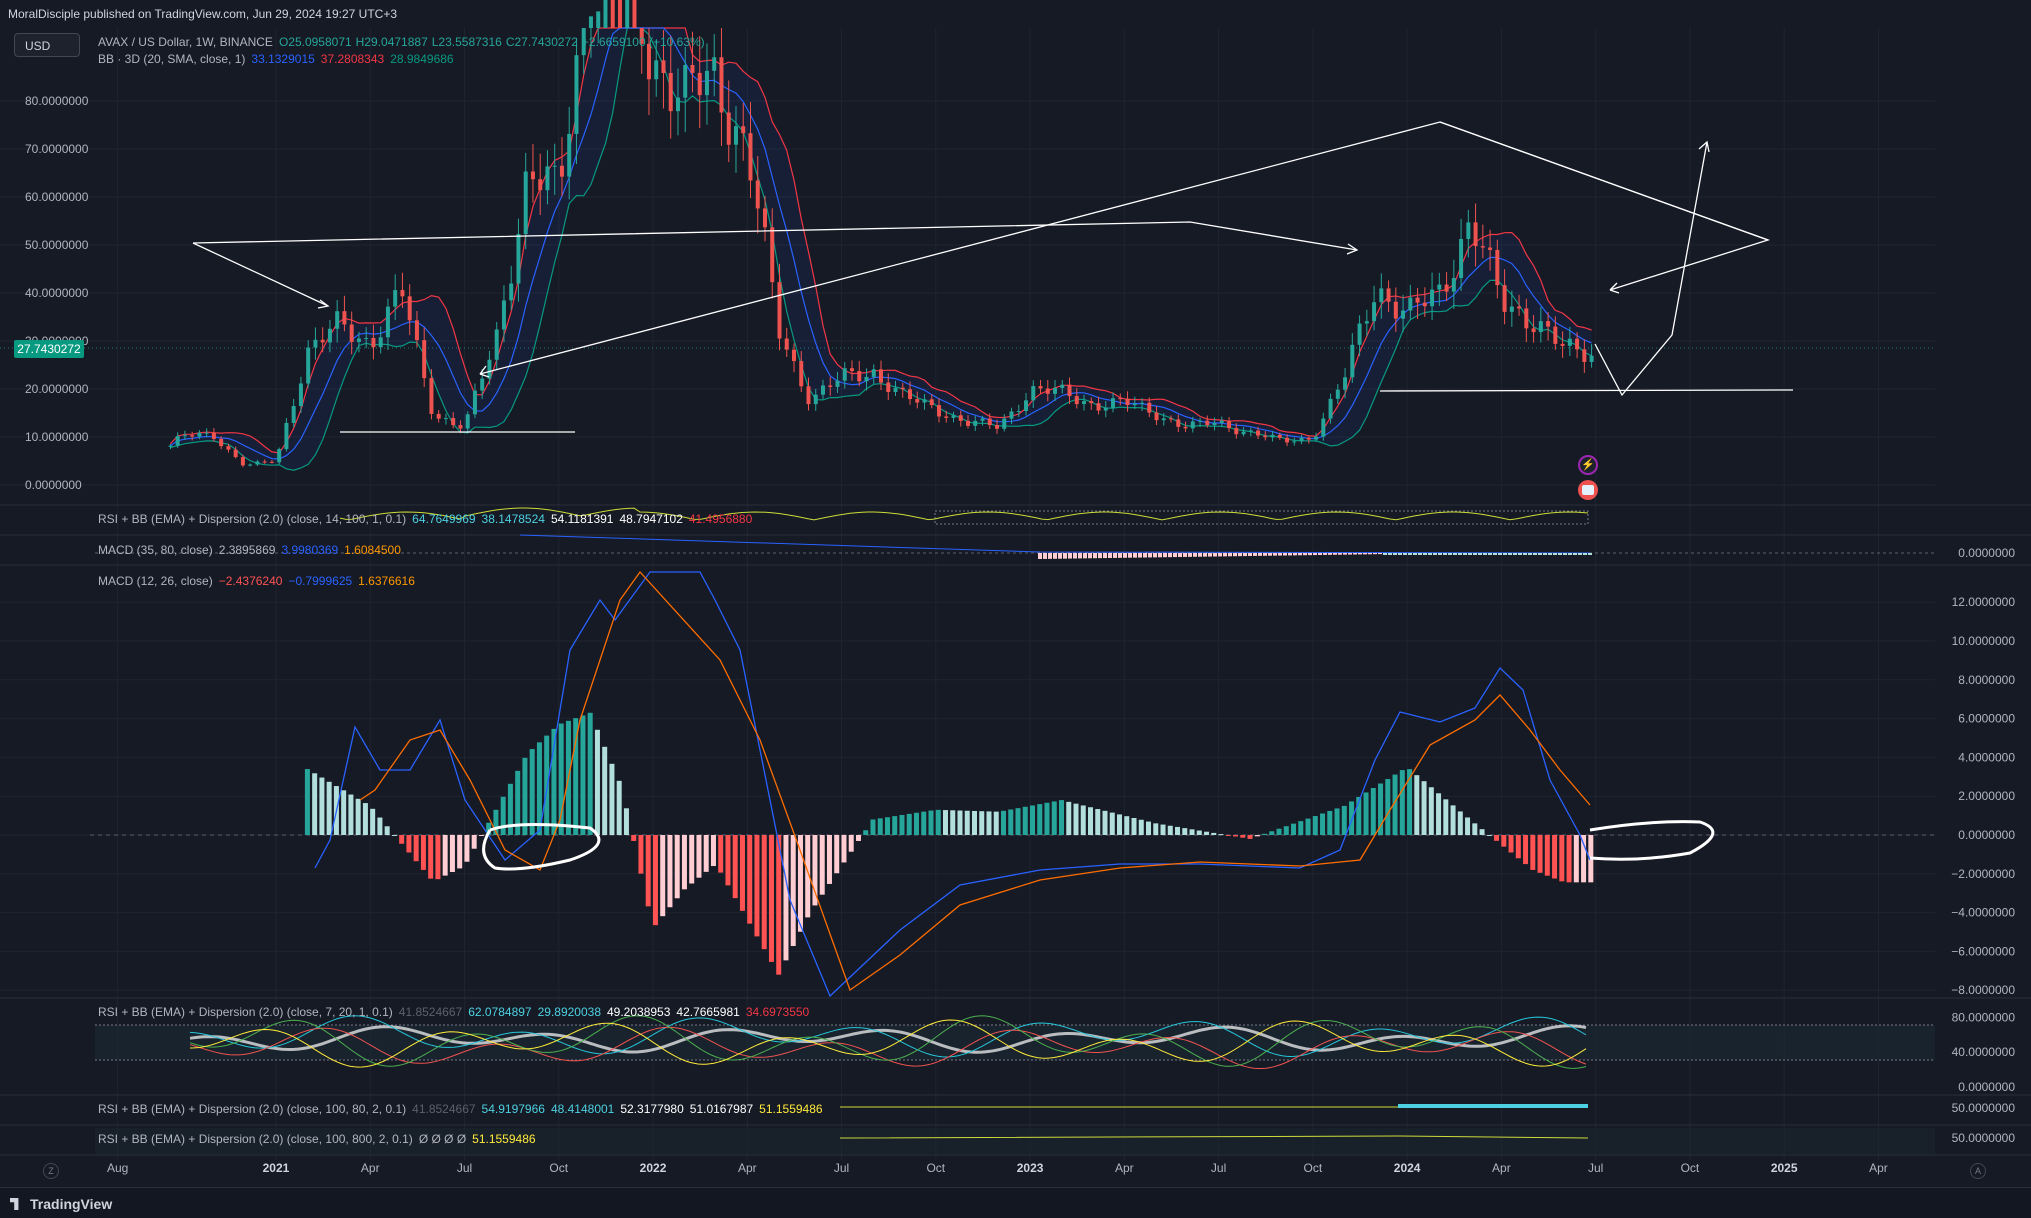 The height and width of the screenshot is (1218, 2031). I want to click on lightning-icon: ⚡, so click(1588, 465).